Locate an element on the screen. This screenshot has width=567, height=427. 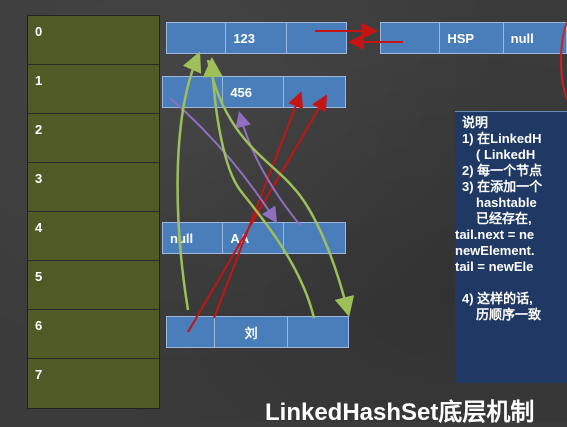
note-line: 历顺序一致 is located at coordinates (509, 314).